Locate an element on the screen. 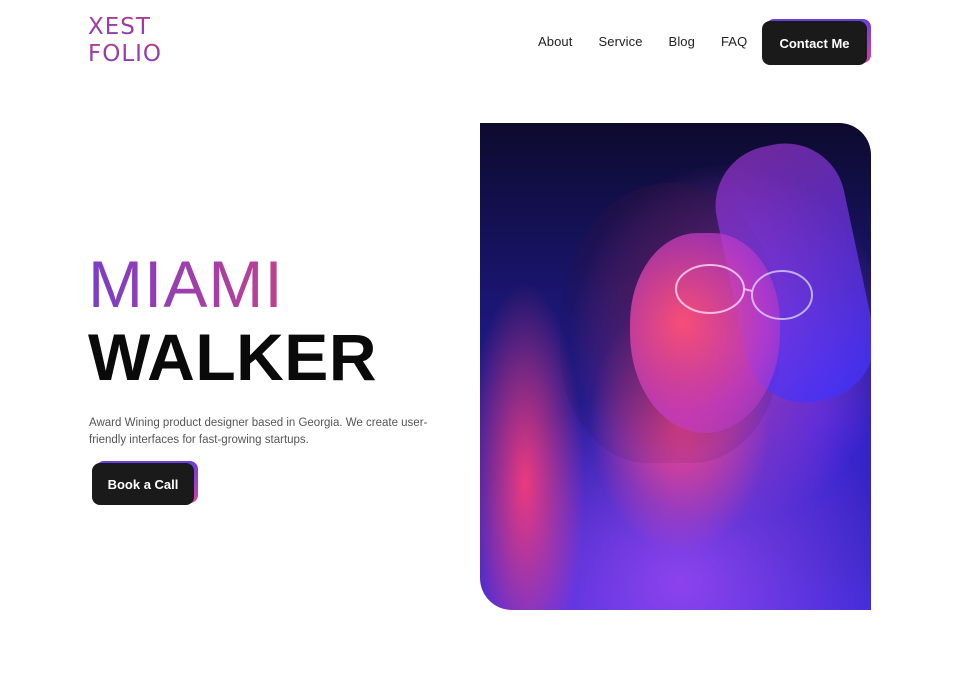 This screenshot has width=956, height=688. contact-me-button: Contact Me is located at coordinates (814, 43).